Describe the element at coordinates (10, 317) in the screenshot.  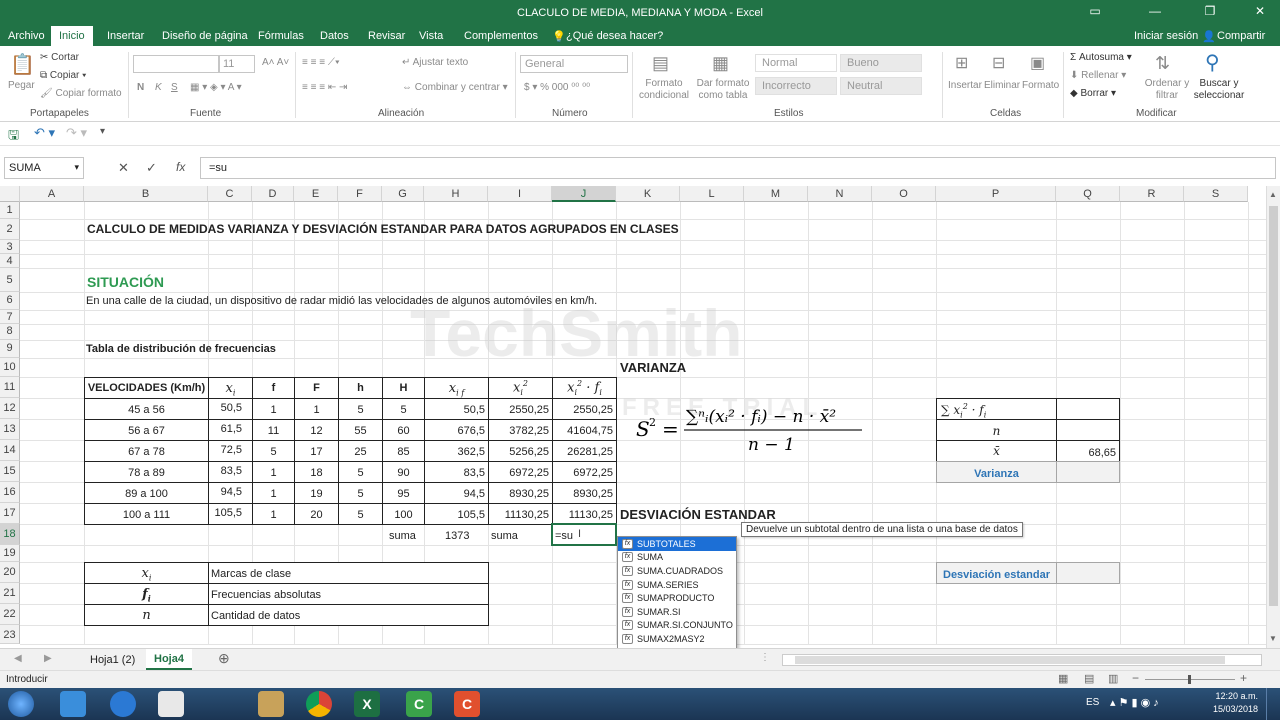
I see `row-header: 7` at that location.